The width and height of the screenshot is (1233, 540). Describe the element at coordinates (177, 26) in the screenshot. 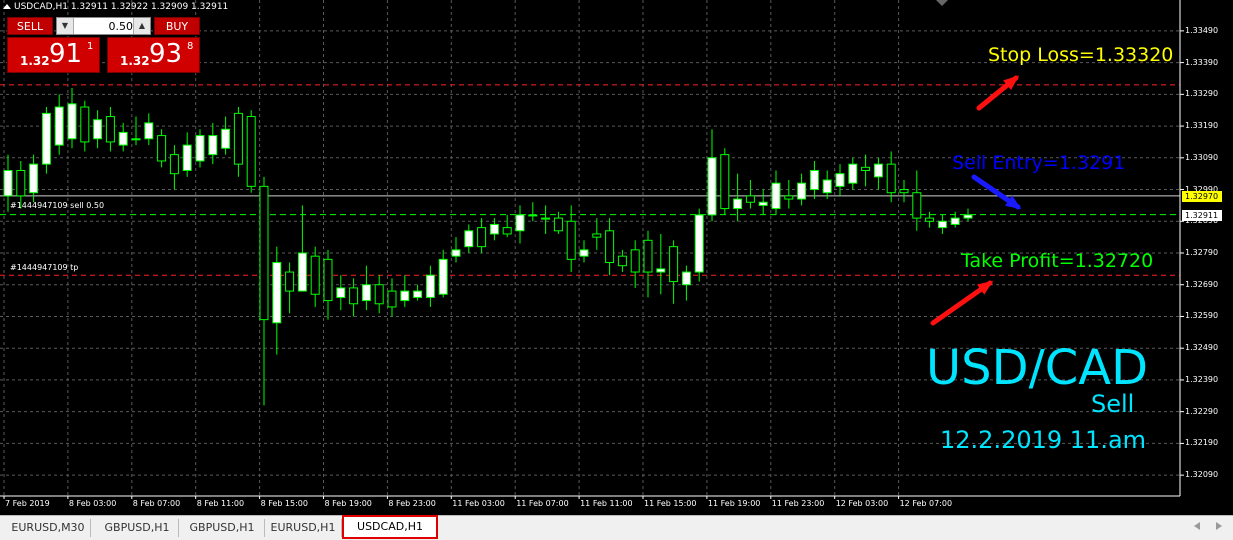

I see `buy-button: BUY` at that location.